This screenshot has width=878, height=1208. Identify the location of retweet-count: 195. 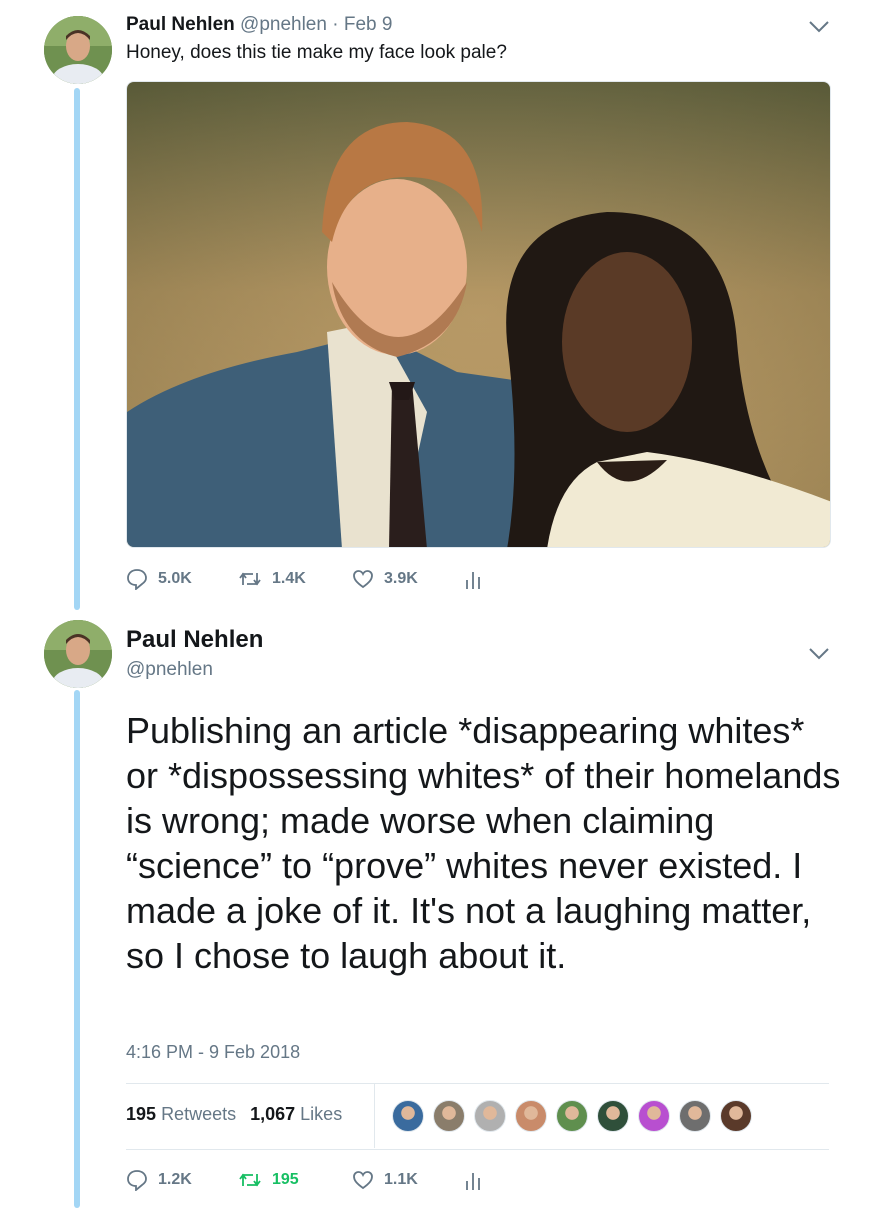
(285, 1179).